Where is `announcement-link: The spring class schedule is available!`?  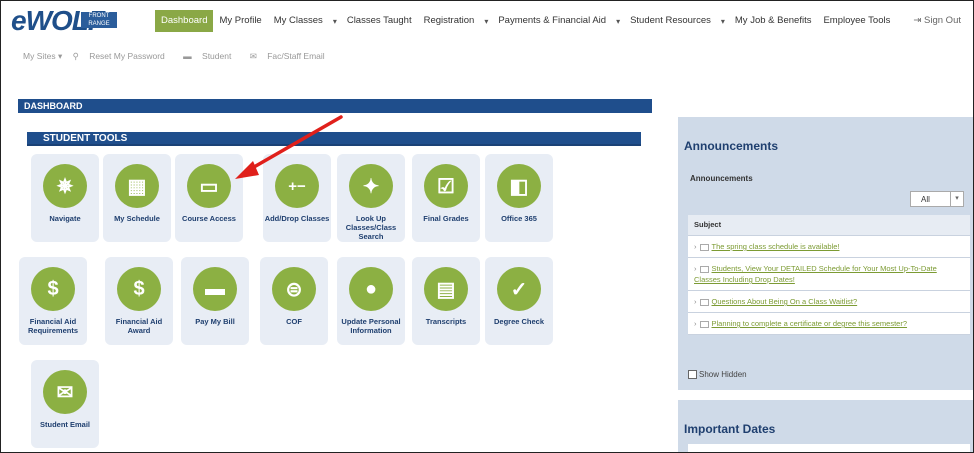 announcement-link: The spring class schedule is available! is located at coordinates (776, 246).